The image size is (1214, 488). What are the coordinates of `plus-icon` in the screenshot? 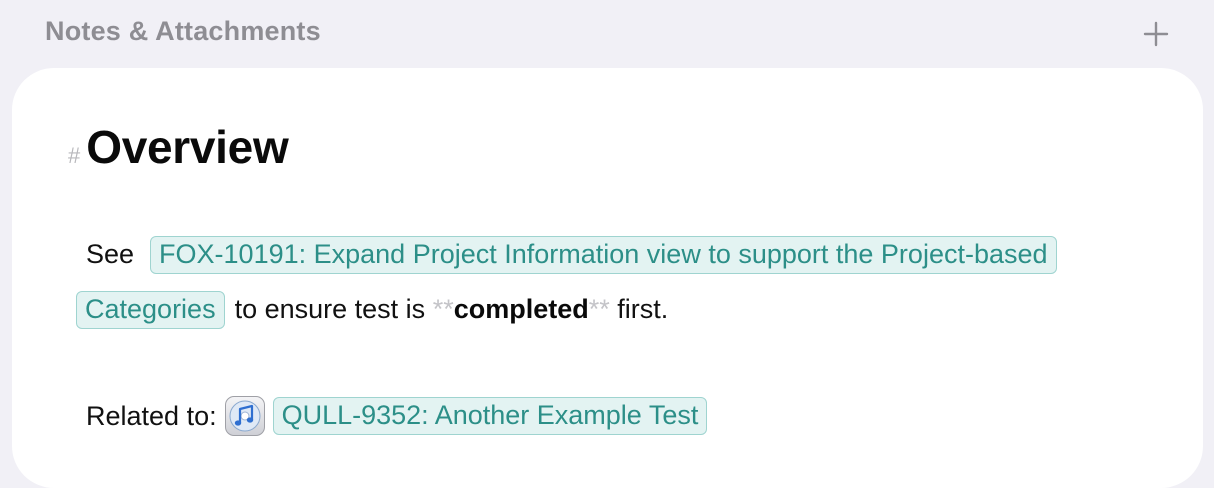 It's located at (1156, 34).